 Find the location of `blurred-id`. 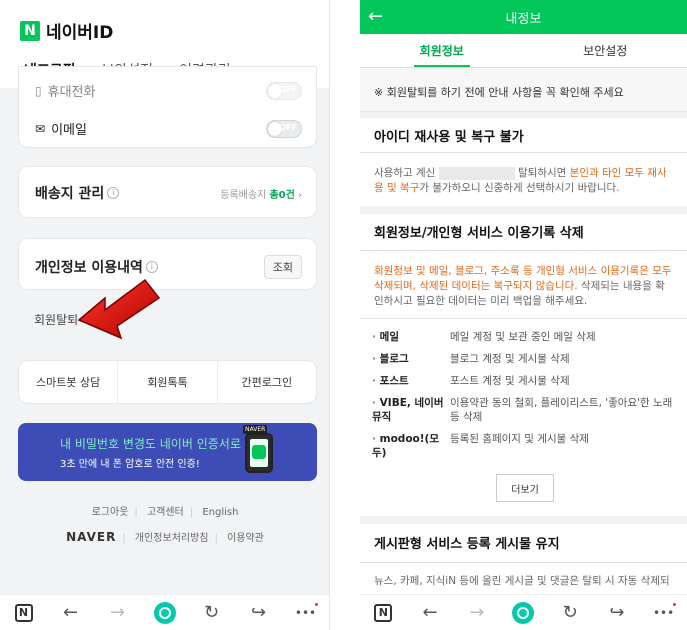

blurred-id is located at coordinates (476, 173).